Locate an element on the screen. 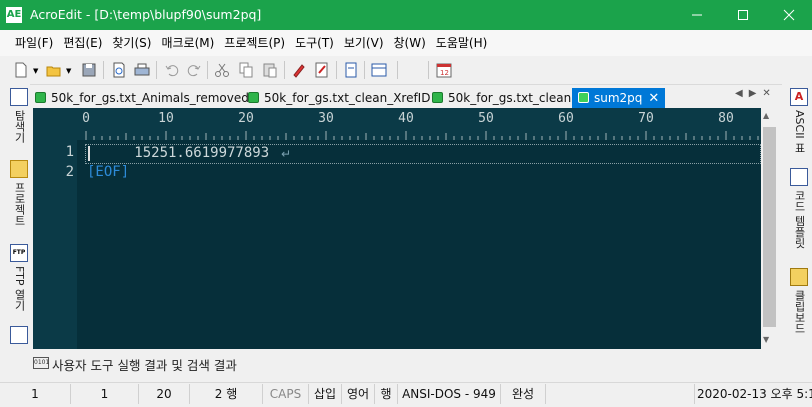  ruler-number: 70 is located at coordinates (646, 118).